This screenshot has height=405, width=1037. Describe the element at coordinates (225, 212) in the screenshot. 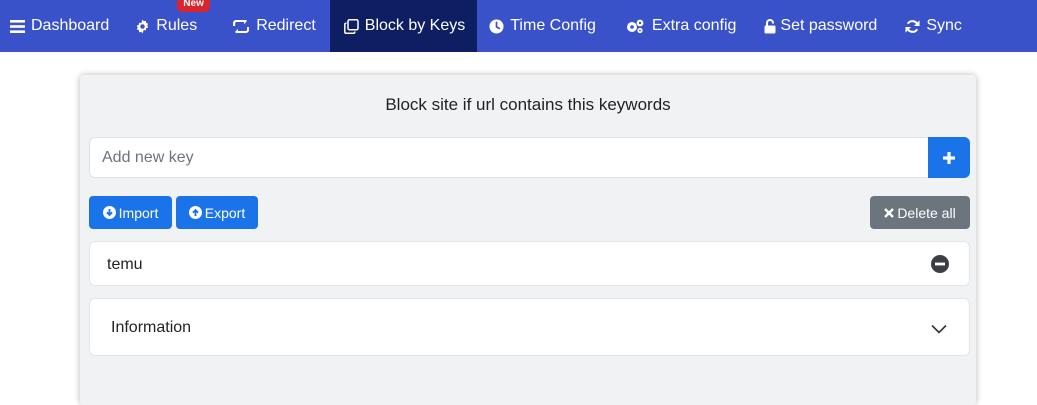

I see `export-label: Export` at that location.